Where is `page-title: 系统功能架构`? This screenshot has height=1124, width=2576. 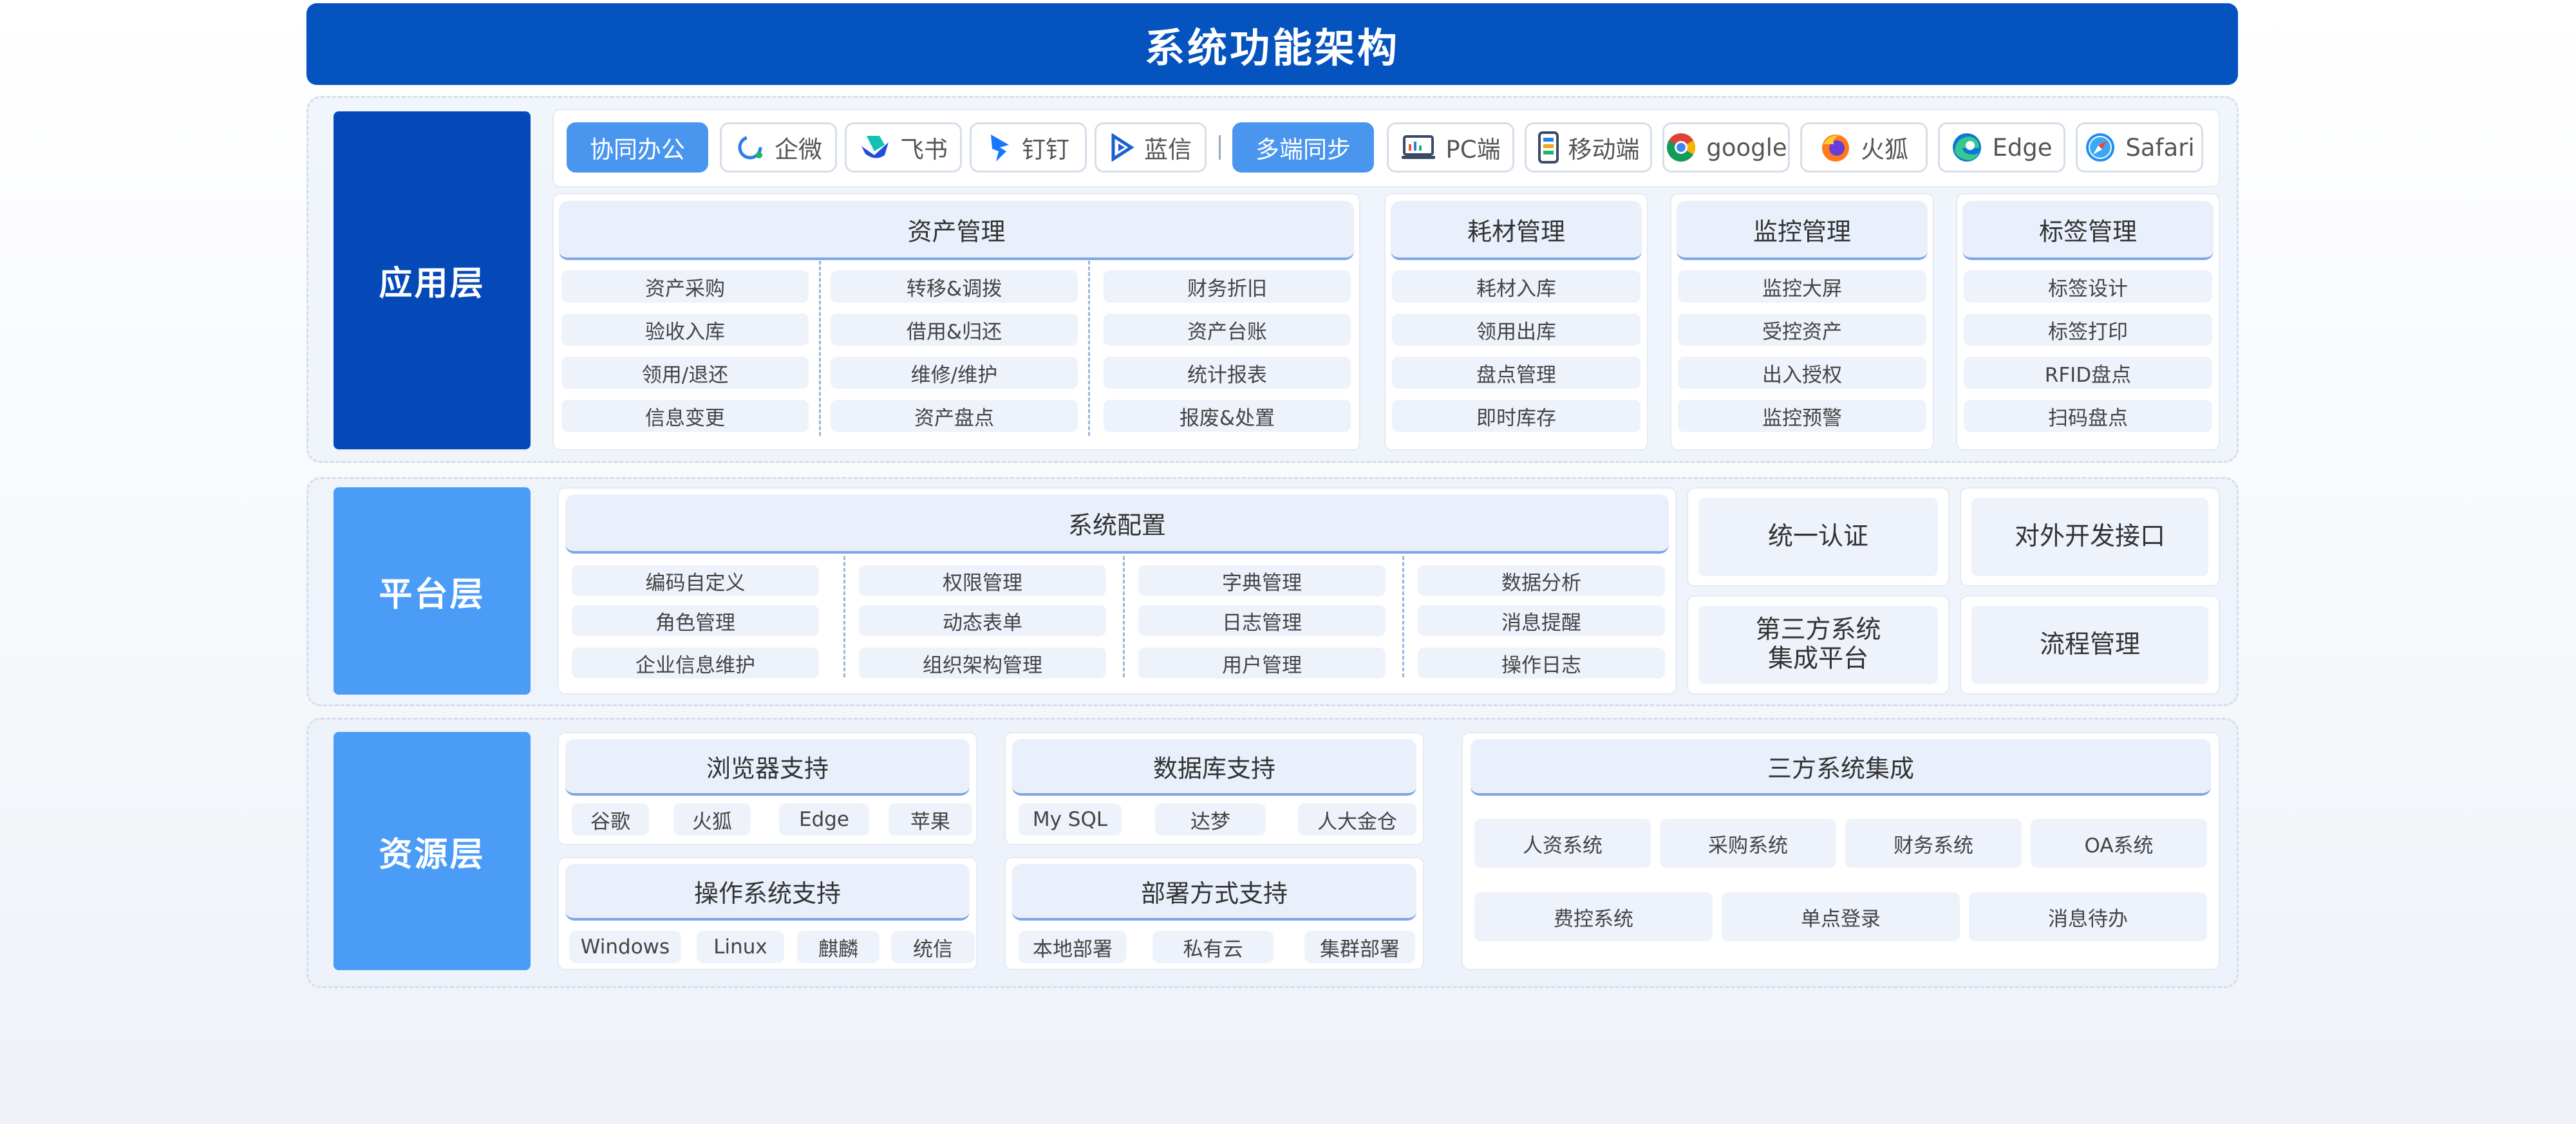
page-title: 系统功能架构 is located at coordinates (1272, 44).